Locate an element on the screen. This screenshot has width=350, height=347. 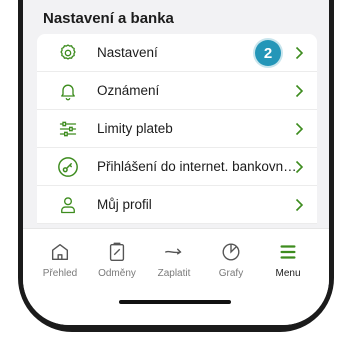
tab-label: Zaplatit is located at coordinates (174, 273).